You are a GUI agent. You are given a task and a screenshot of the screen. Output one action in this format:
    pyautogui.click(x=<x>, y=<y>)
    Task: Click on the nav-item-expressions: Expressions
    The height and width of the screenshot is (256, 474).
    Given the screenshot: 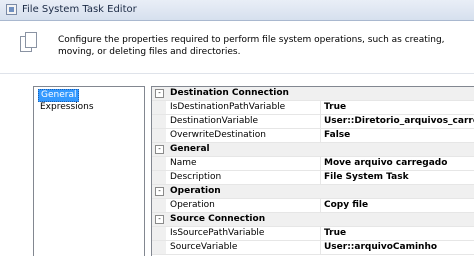 What is the action you would take?
    pyautogui.click(x=67, y=107)
    